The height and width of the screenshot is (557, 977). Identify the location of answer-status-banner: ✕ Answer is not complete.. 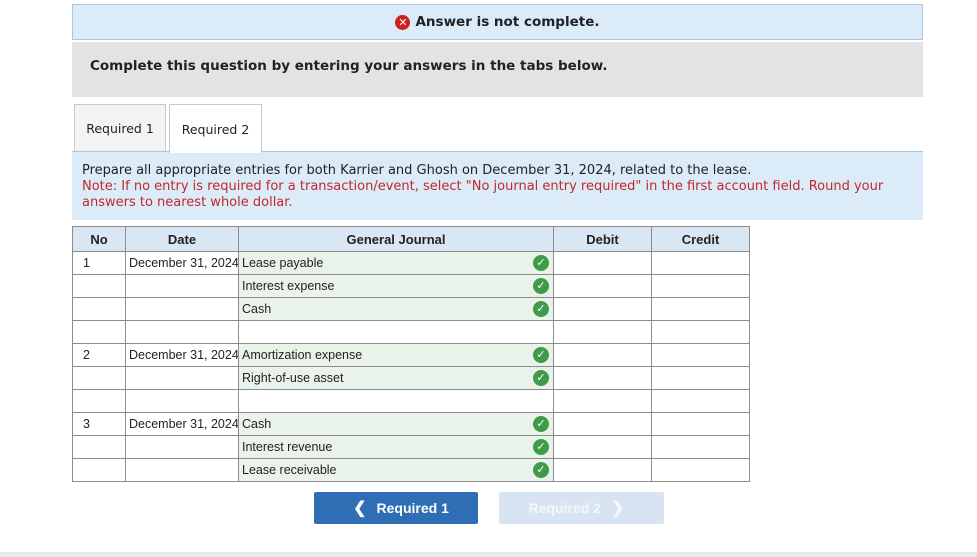
(497, 22).